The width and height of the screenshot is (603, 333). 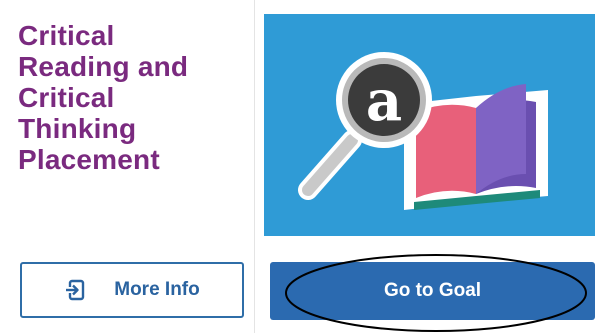 I want to click on more-info-label: More Info, so click(x=157, y=289).